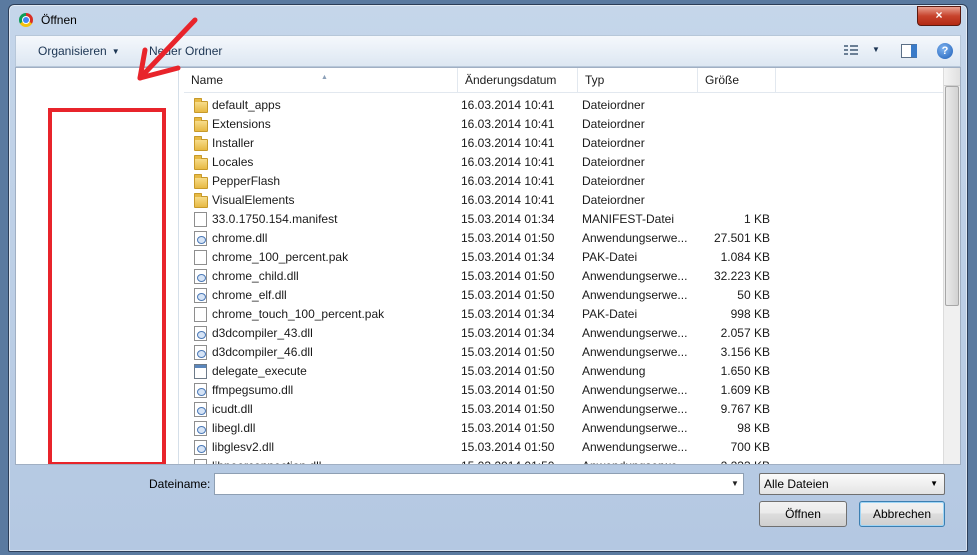 This screenshot has height=555, width=977. Describe the element at coordinates (737, 80) in the screenshot. I see `column-header-size: Größe` at that location.